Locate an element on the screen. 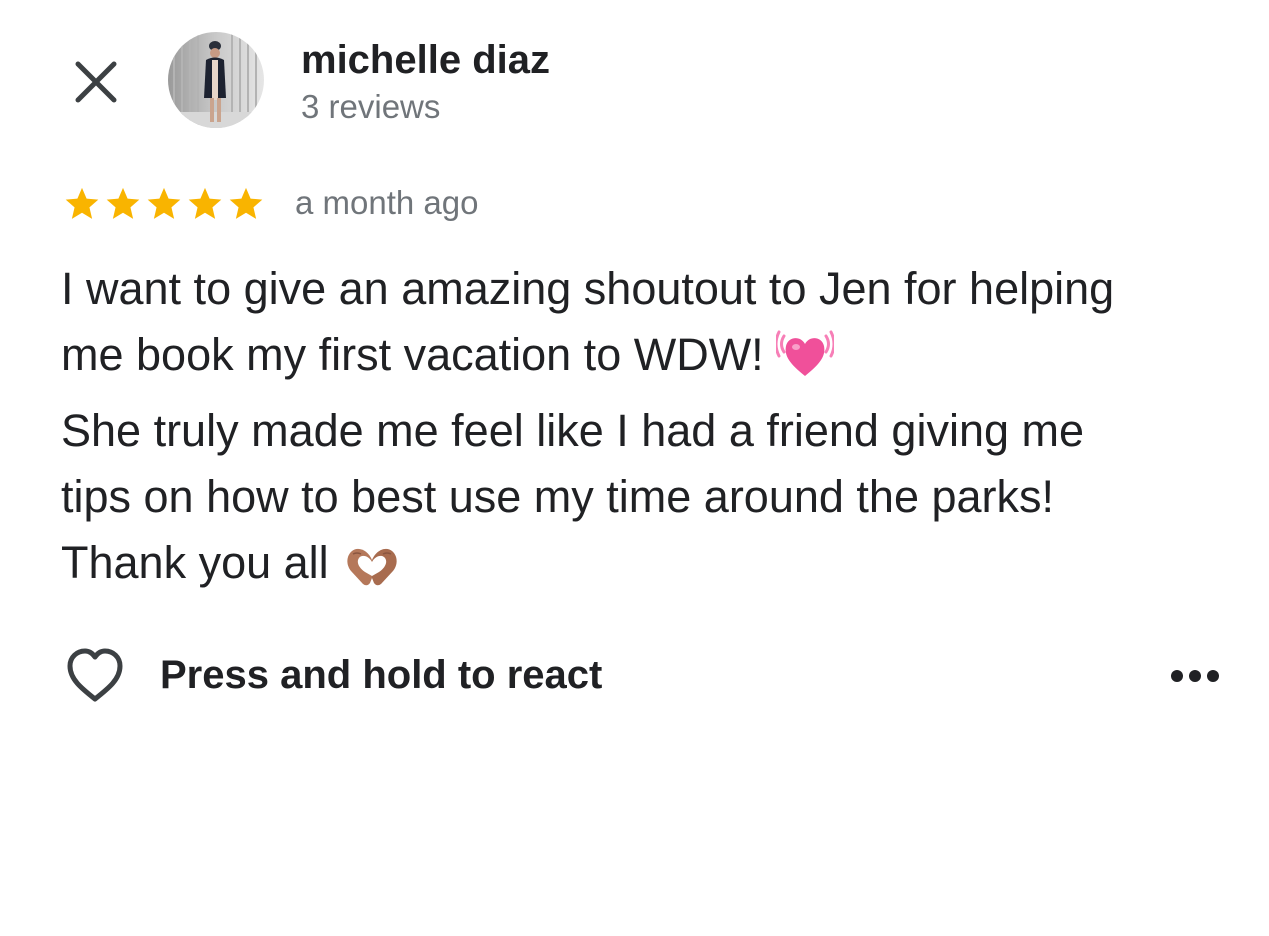 The width and height of the screenshot is (1269, 936). review-text-line: me book my first vacation to WDW! is located at coordinates (651, 360).